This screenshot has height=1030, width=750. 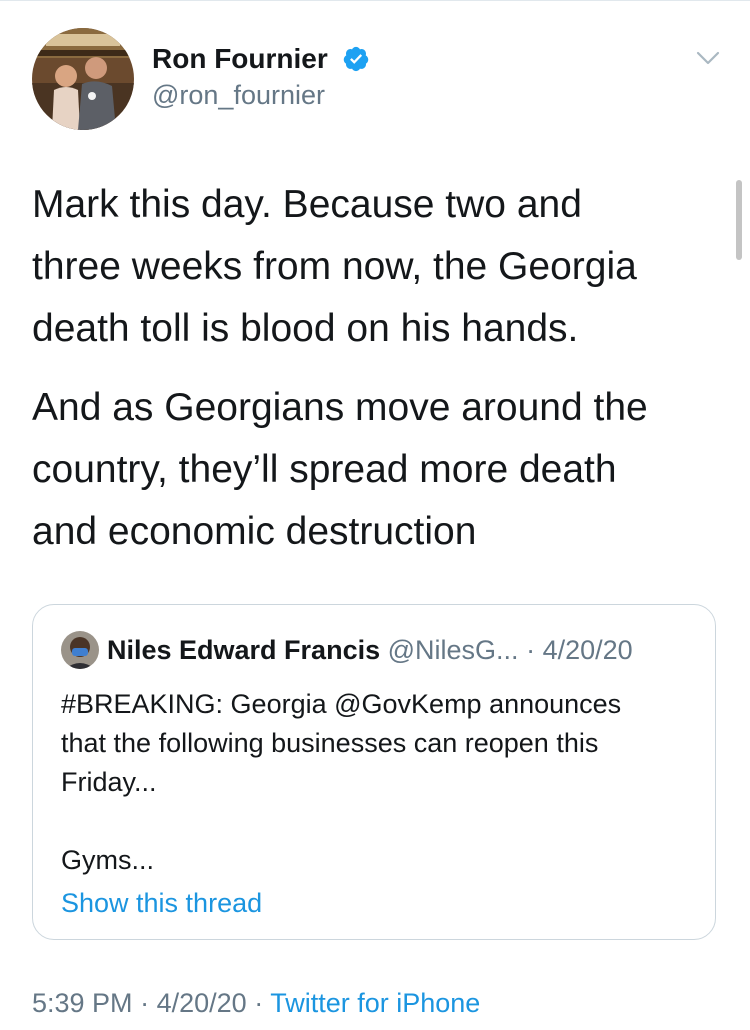 I want to click on tweet-date: 4/20/20, so click(x=202, y=1003).